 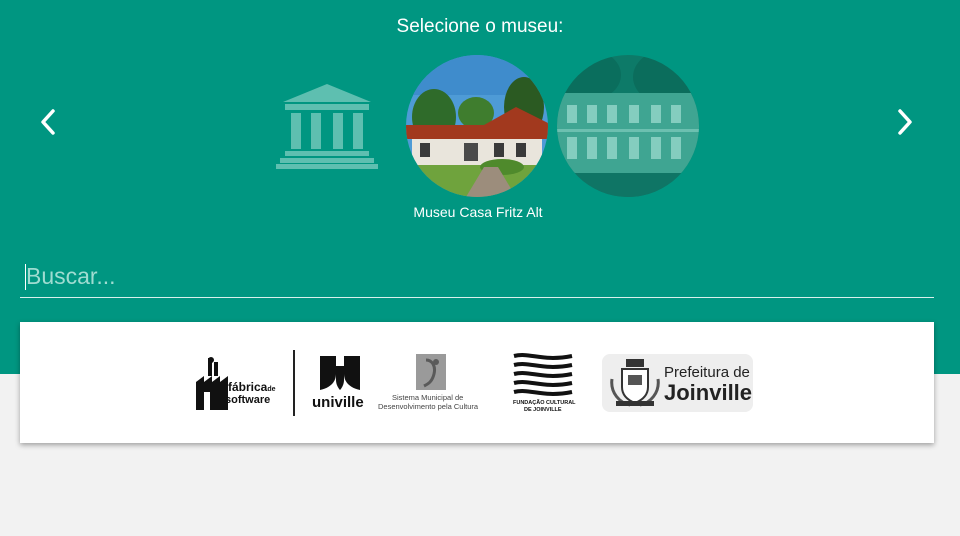 I want to click on fabrica-de-software-logo: fábricade software, so click(x=238, y=384).